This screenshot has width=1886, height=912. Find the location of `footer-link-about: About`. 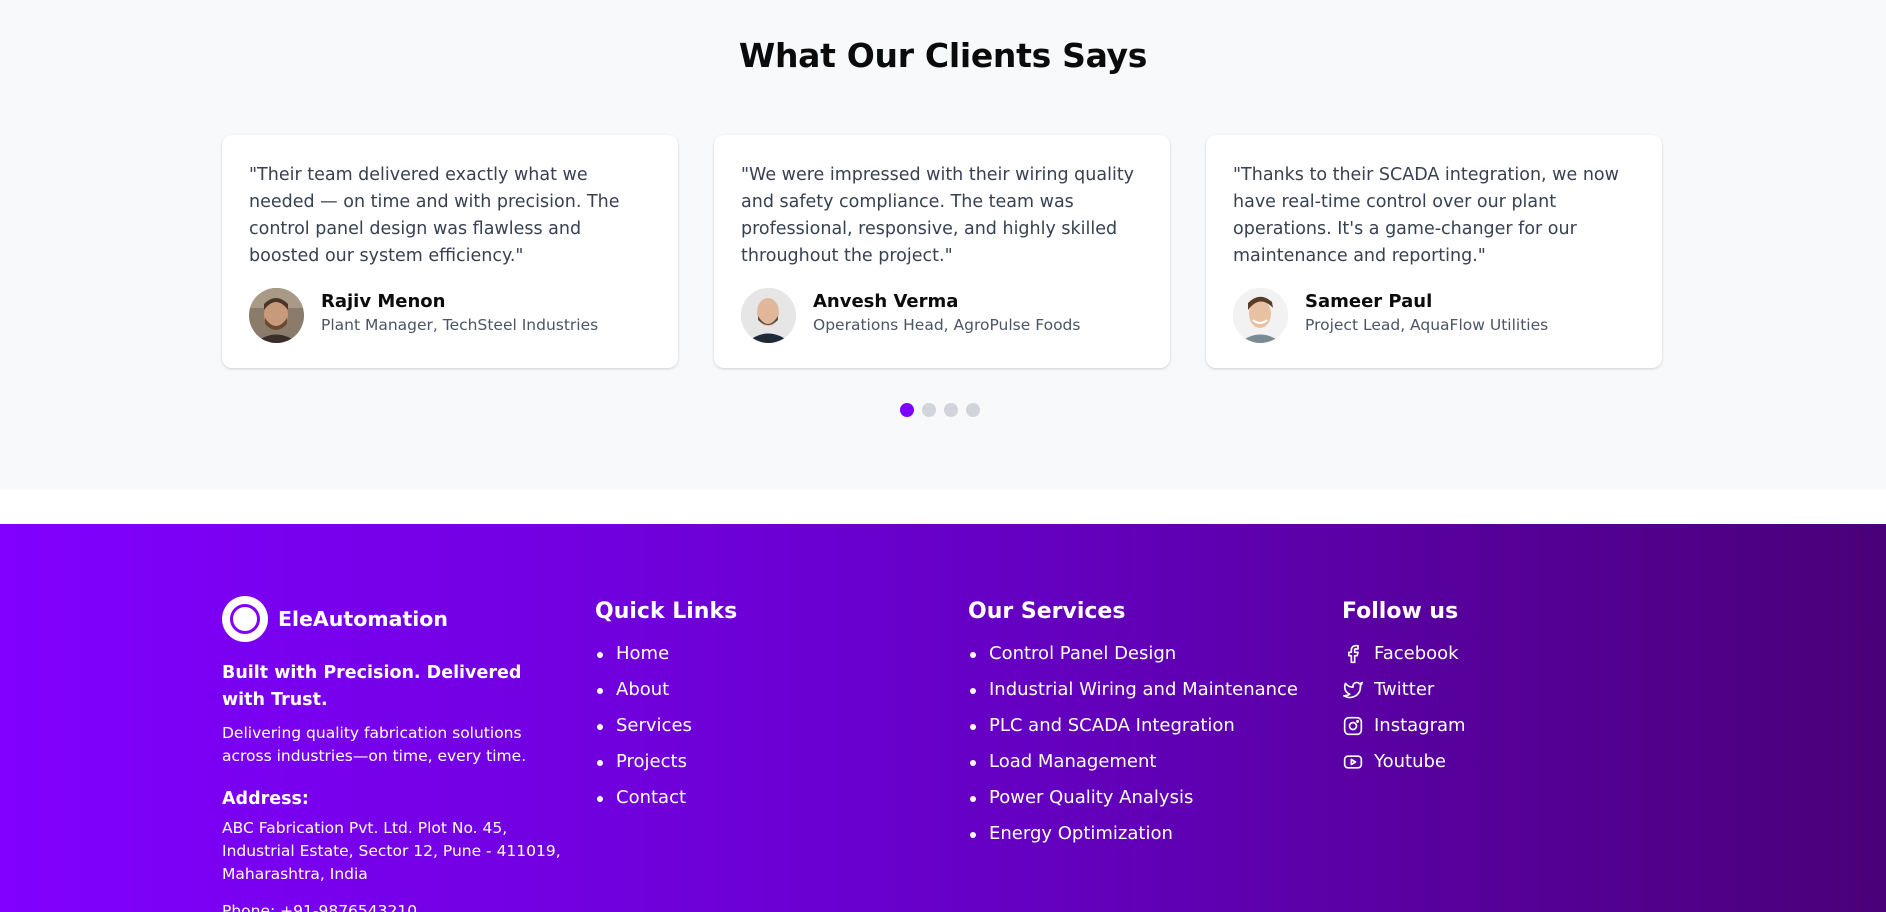

footer-link-about: About is located at coordinates (642, 690).